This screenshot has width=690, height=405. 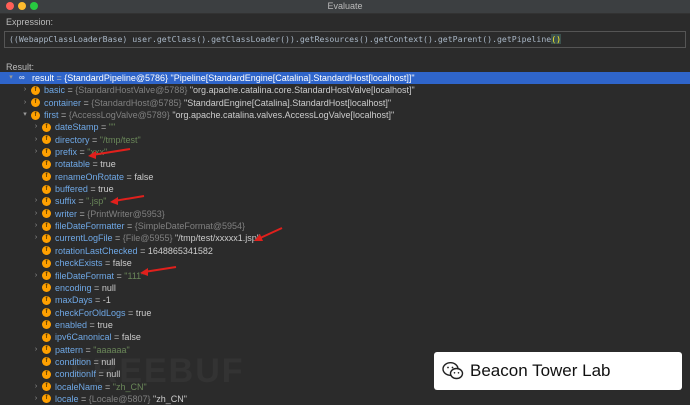 I want to click on watch-icon: ∞, so click(x=22, y=77).